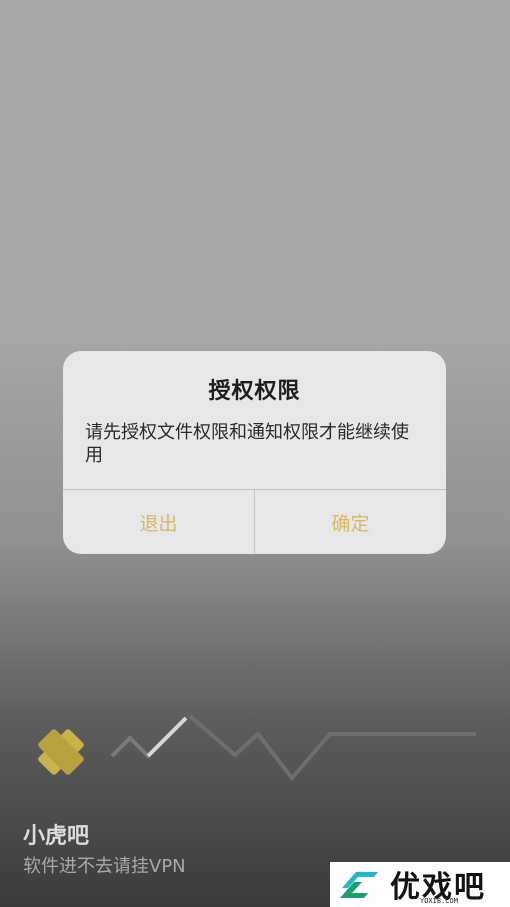 Image resolution: width=510 pixels, height=907 pixels. What do you see at coordinates (359, 885) in the screenshot?
I see `watermark-logo-icon` at bounding box center [359, 885].